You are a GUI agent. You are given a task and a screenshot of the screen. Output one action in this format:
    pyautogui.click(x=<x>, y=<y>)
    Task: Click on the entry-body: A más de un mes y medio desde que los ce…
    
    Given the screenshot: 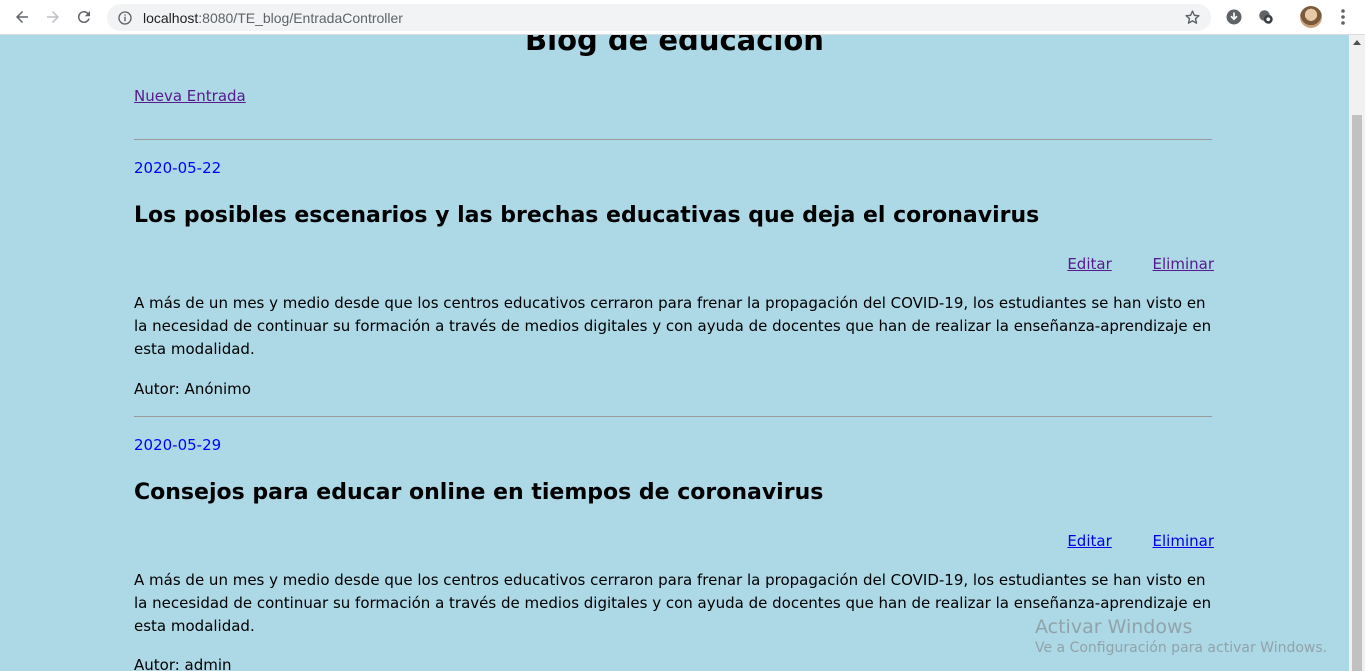 What is the action you would take?
    pyautogui.click(x=673, y=326)
    